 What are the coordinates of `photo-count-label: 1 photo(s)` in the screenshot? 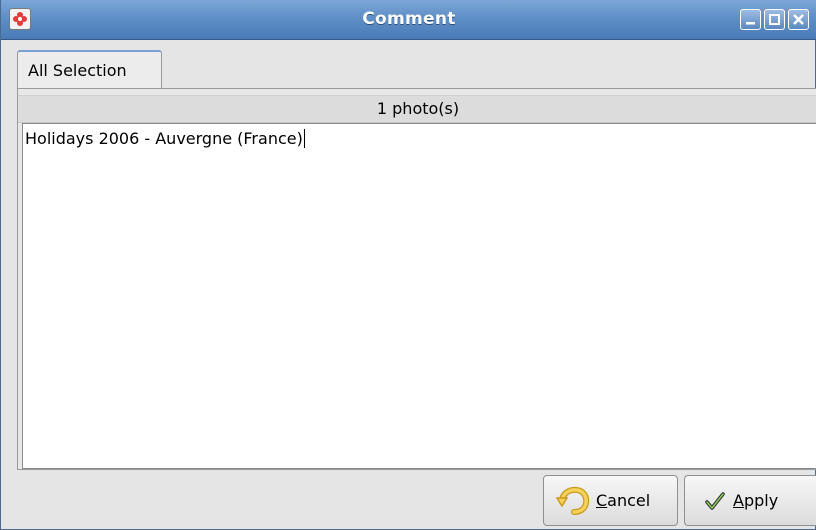 It's located at (418, 108).